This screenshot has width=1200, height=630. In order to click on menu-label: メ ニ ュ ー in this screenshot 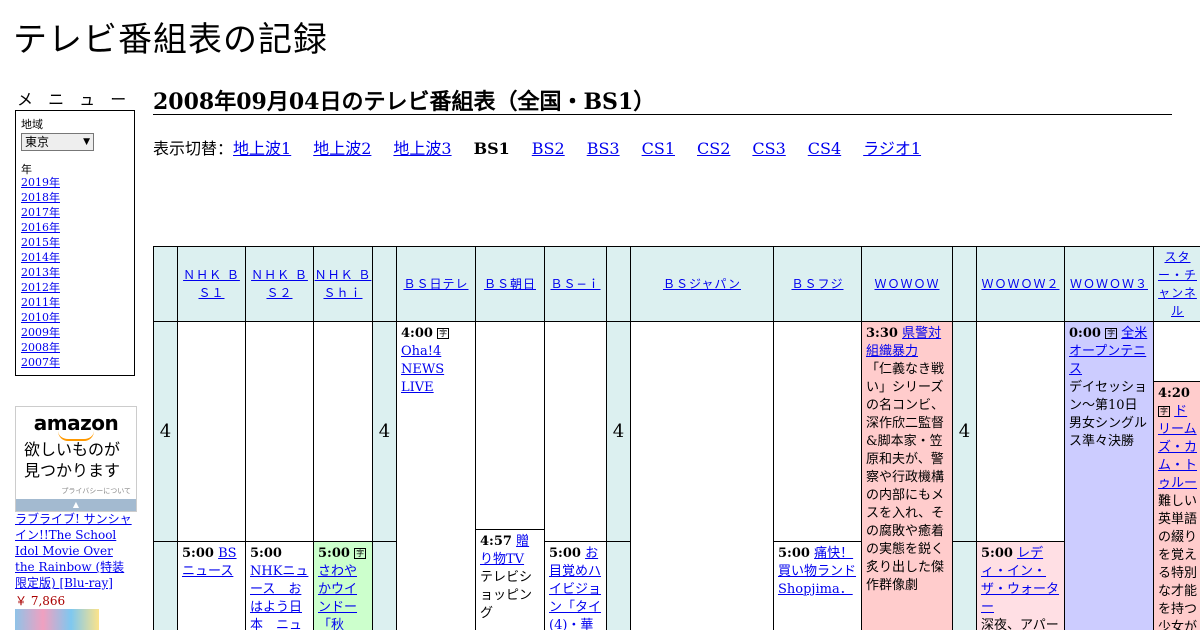, I will do `click(74, 99)`.